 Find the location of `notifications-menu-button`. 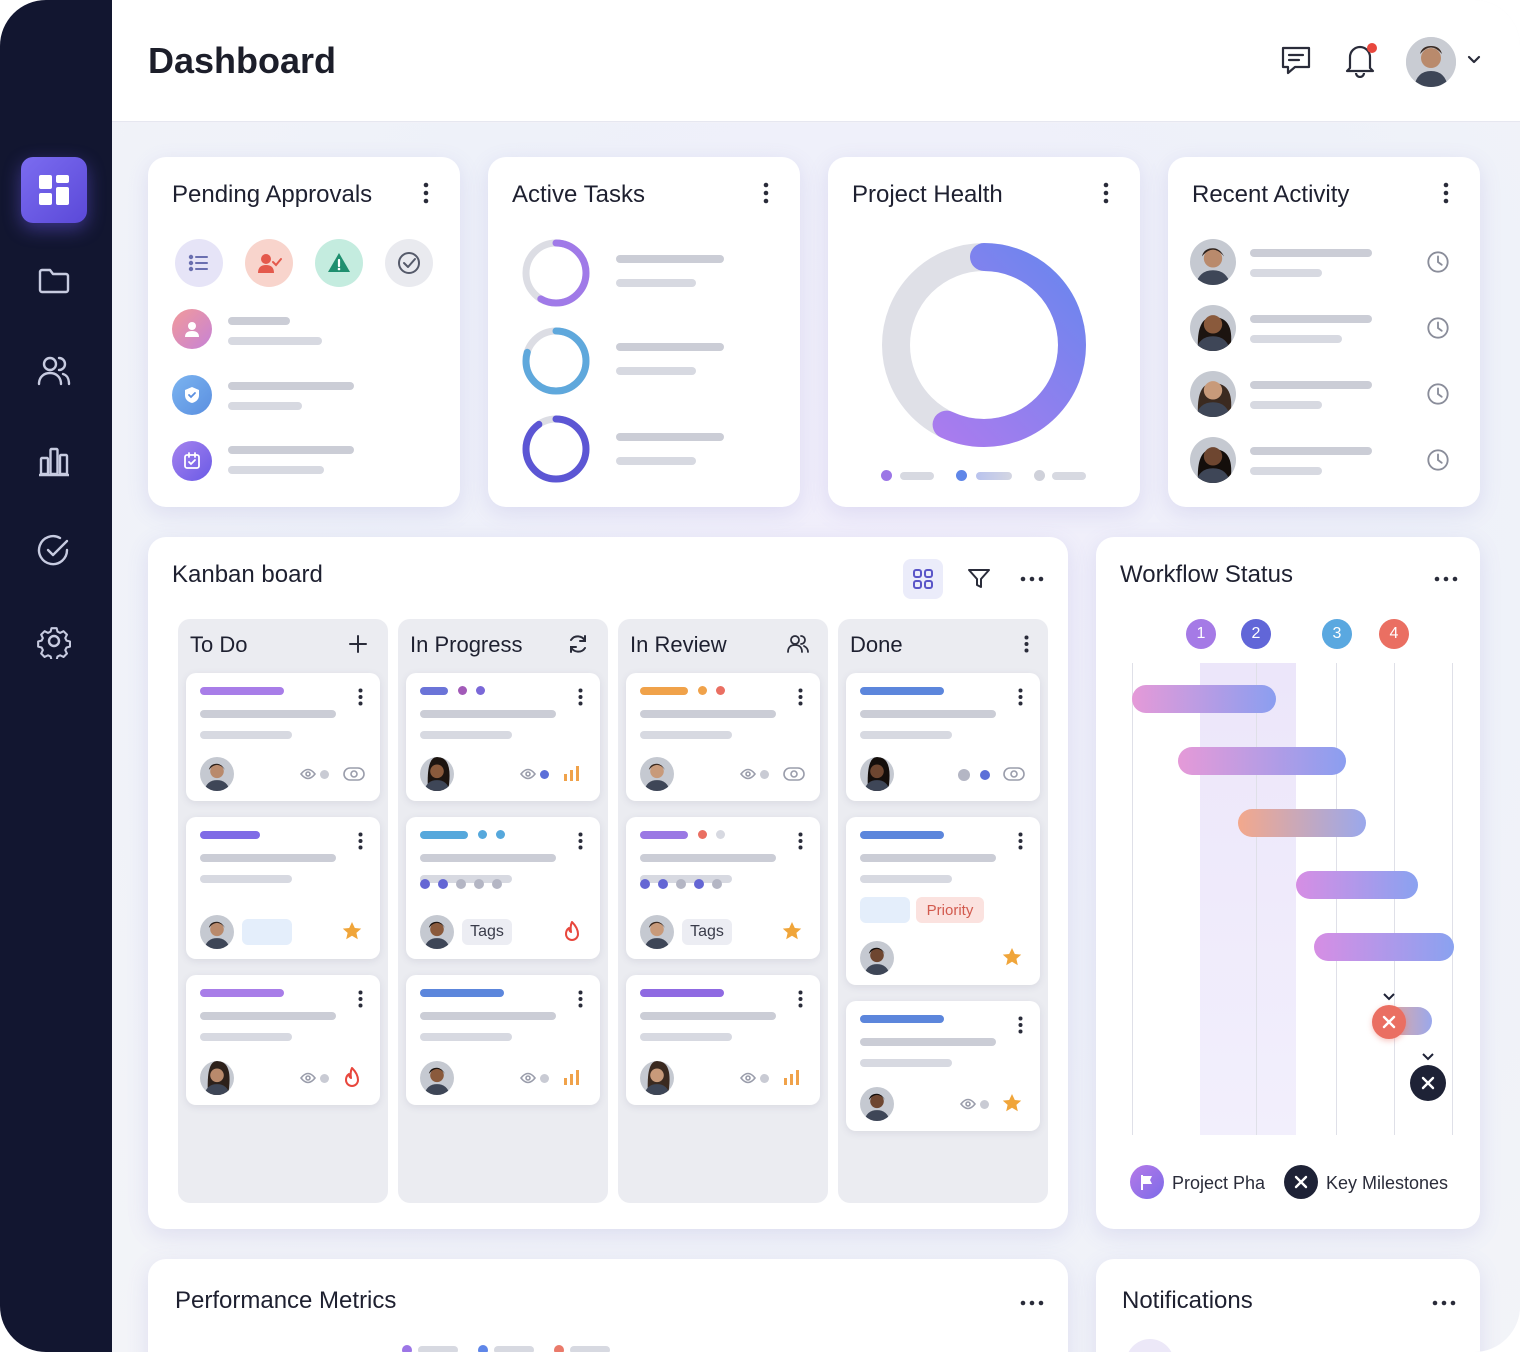

notifications-menu-button is located at coordinates (1444, 1303).